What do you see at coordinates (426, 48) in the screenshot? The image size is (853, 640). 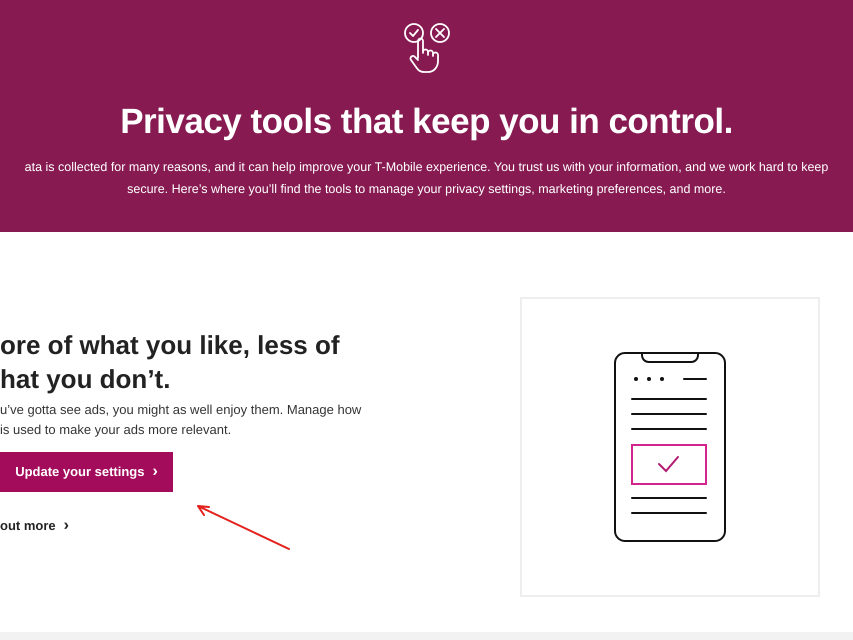 I see `hand-tapping-check-icon` at bounding box center [426, 48].